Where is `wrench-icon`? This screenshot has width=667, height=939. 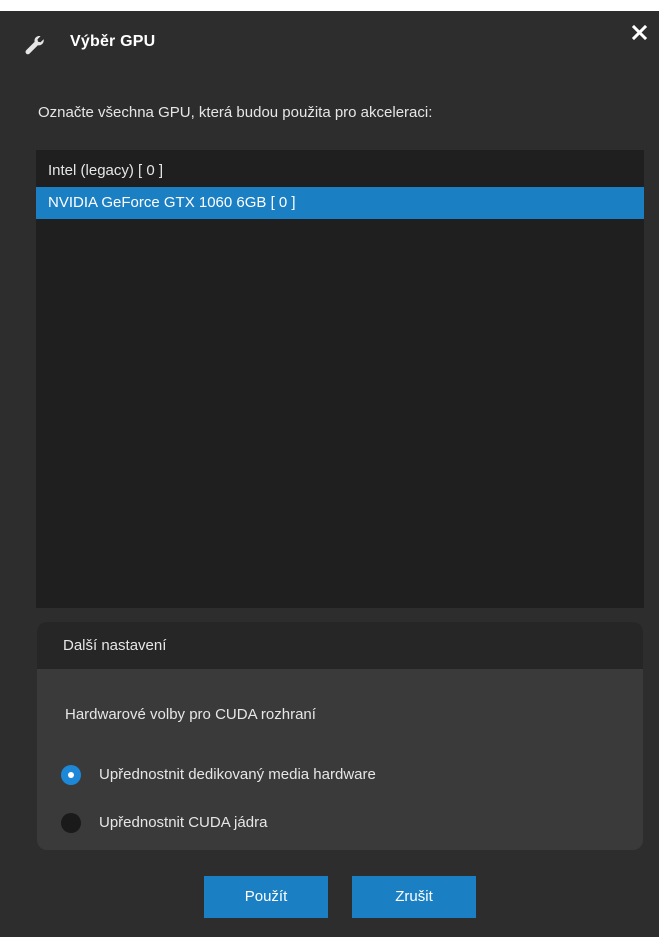
wrench-icon is located at coordinates (35, 46).